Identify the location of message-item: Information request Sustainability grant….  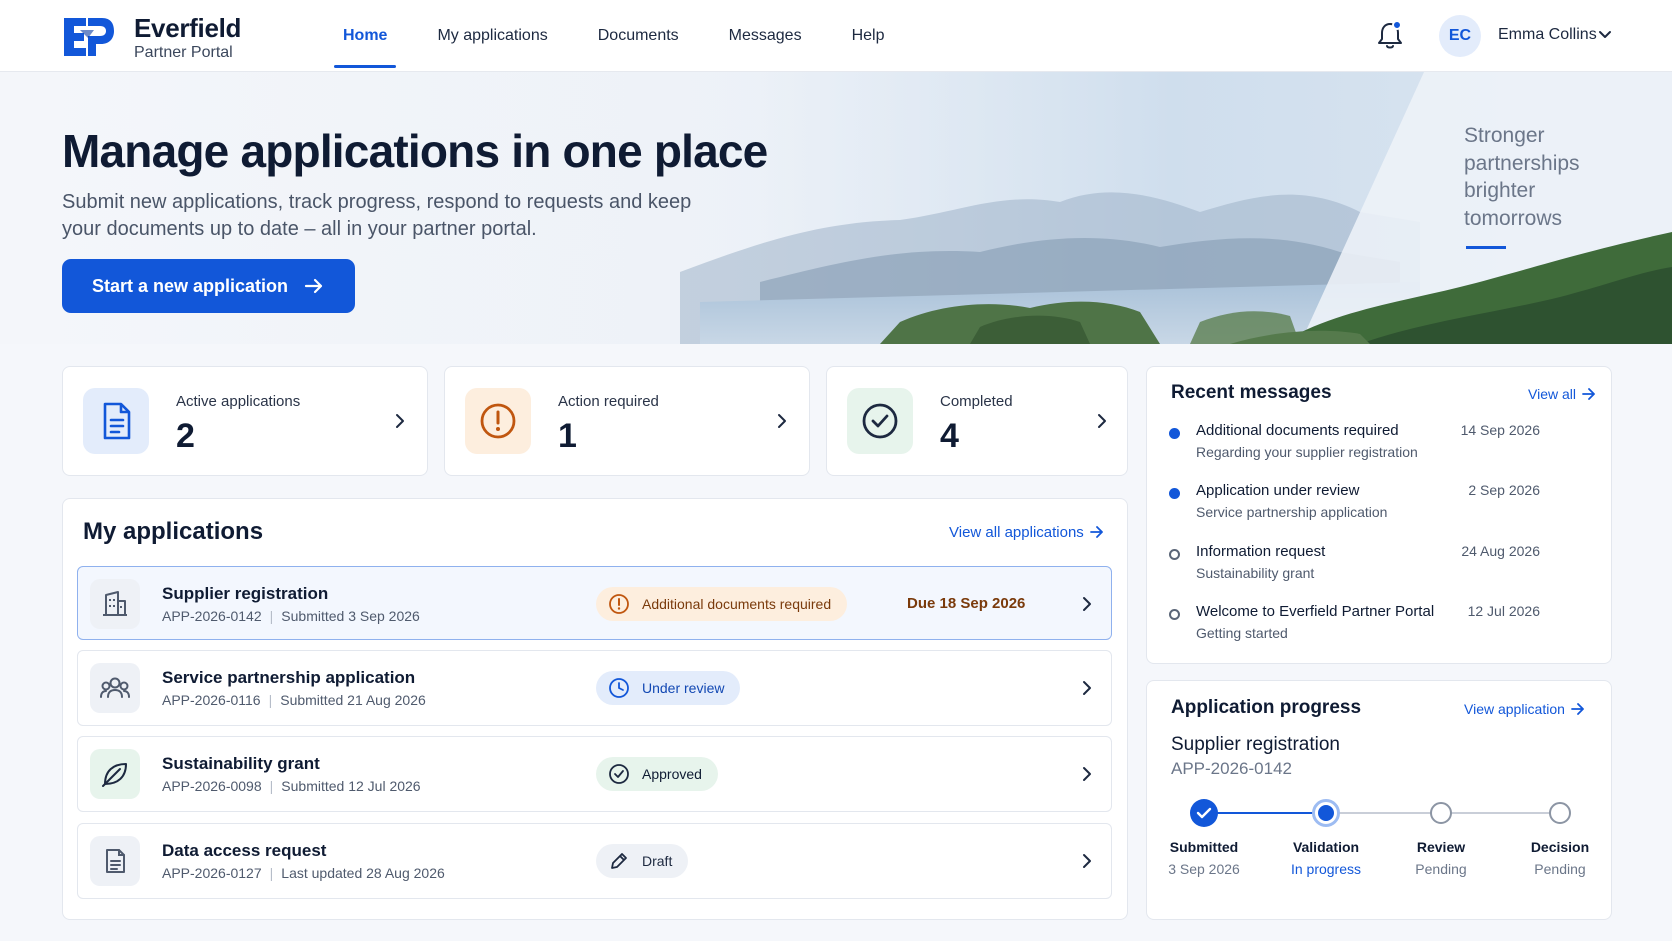
(1370, 566).